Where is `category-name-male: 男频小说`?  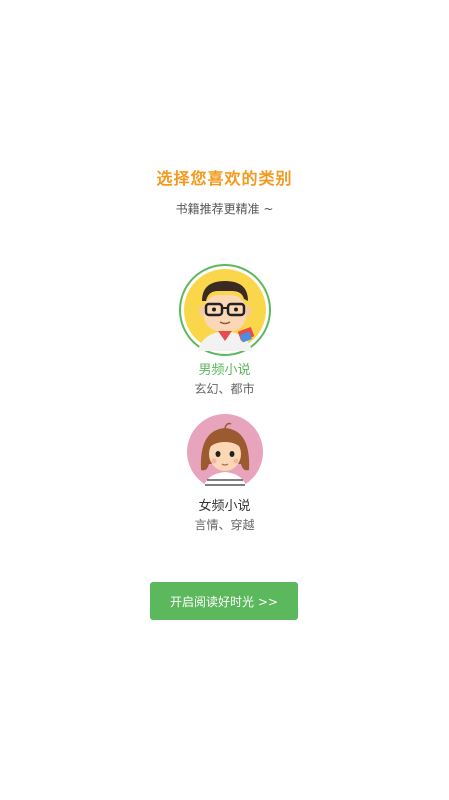
category-name-male: 男频小说 is located at coordinates (224, 370).